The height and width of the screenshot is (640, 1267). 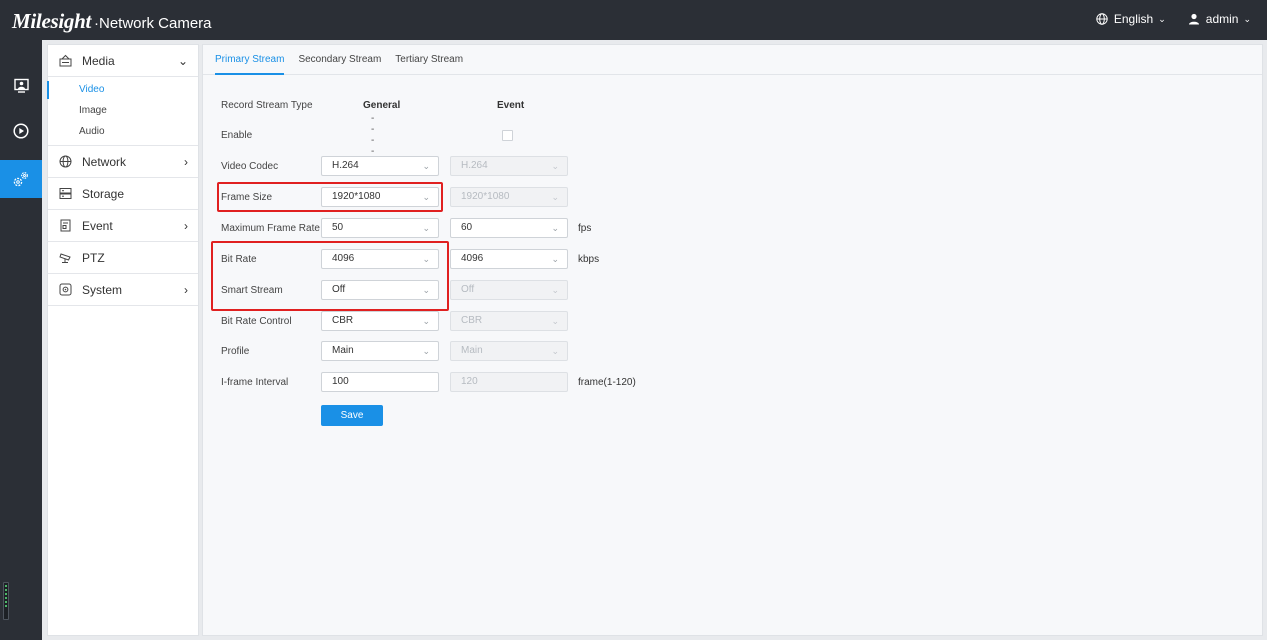 What do you see at coordinates (270, 228) in the screenshot?
I see `label-max-frame-rate: Maximum Frame Rate` at bounding box center [270, 228].